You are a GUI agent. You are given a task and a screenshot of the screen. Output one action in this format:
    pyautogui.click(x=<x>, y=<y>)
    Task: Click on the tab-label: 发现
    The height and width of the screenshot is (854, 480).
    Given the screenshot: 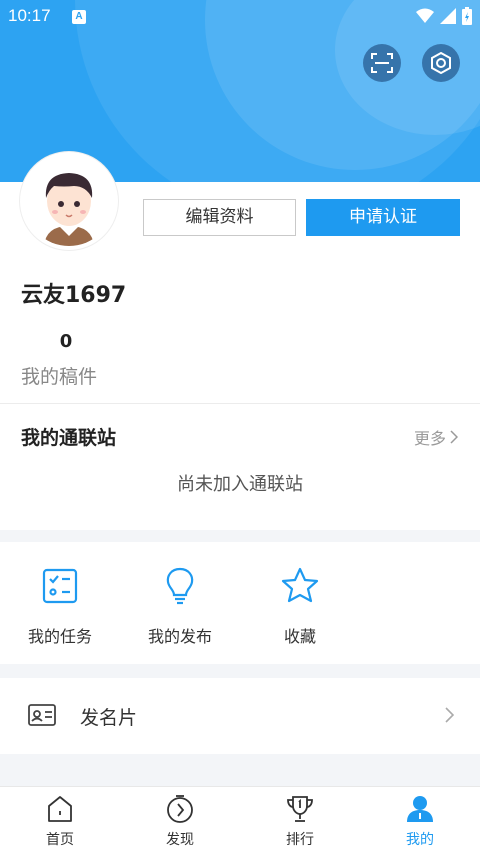 What is the action you would take?
    pyautogui.click(x=180, y=840)
    